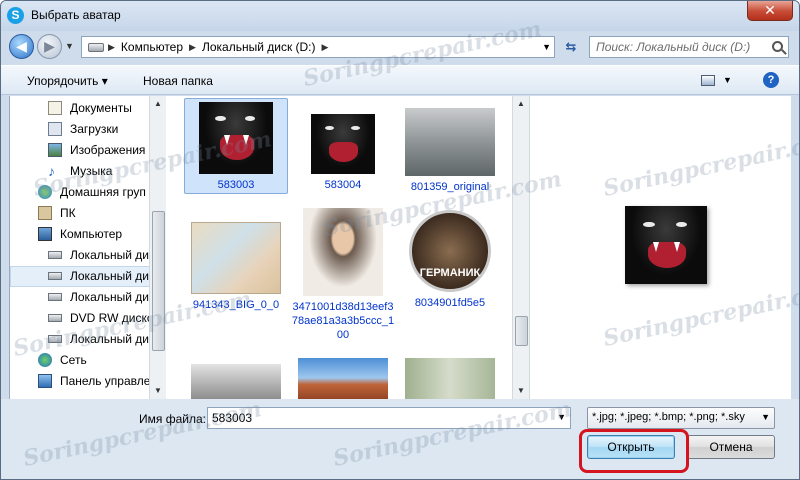  What do you see at coordinates (178, 81) in the screenshot?
I see `new-folder-button: Новая папка` at bounding box center [178, 81].